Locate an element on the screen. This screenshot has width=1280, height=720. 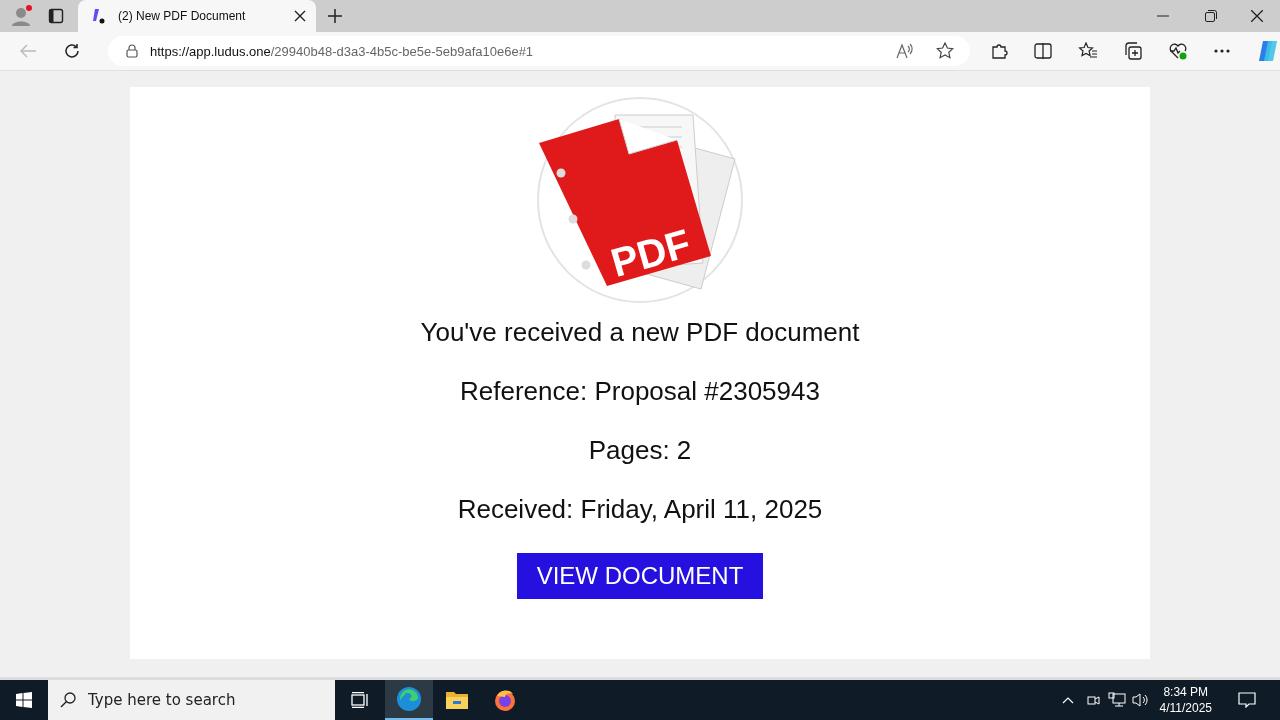
clock-date: 4/11/2025 is located at coordinates (1185, 708).